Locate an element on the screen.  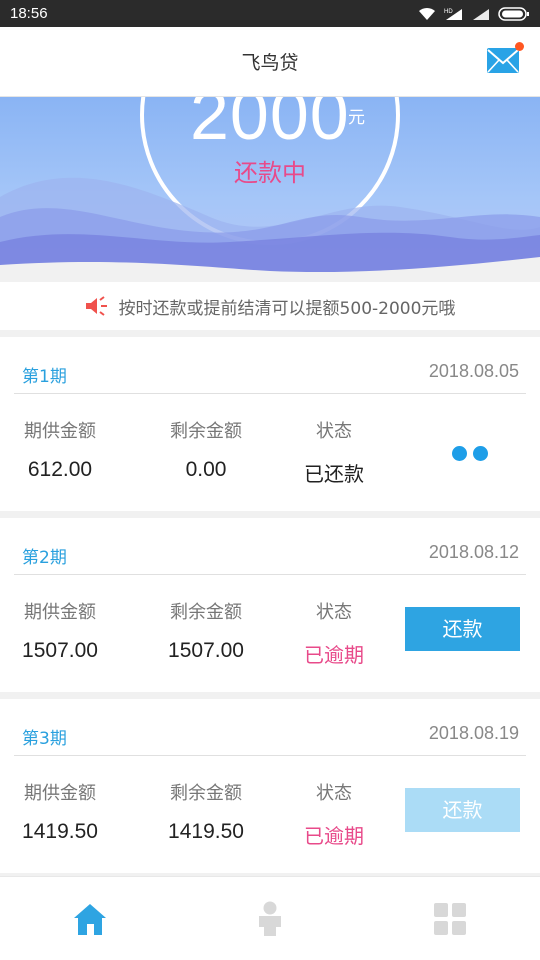
svg-text: HD is located at coordinates (448, 12).